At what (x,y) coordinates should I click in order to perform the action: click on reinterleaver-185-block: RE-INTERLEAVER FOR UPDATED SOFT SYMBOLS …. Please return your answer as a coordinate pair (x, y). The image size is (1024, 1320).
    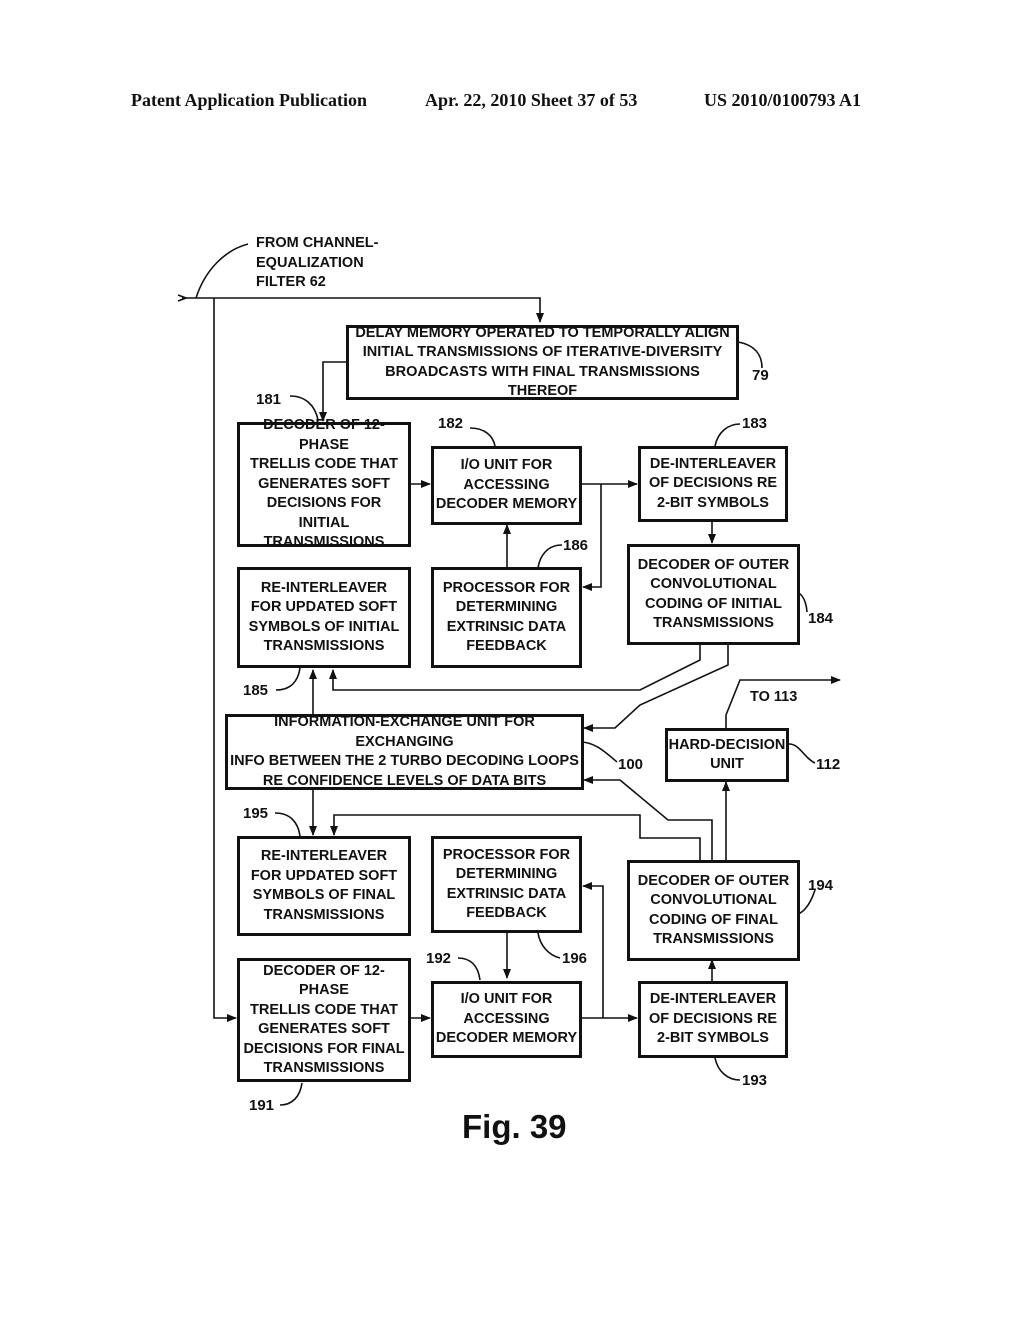
    Looking at the image, I should click on (324, 617).